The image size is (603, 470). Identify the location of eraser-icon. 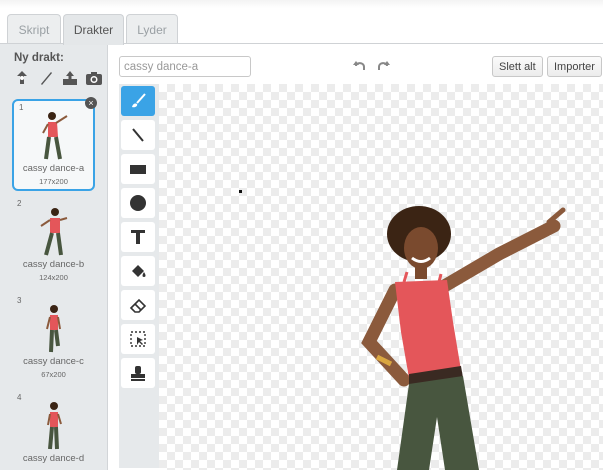
(138, 305).